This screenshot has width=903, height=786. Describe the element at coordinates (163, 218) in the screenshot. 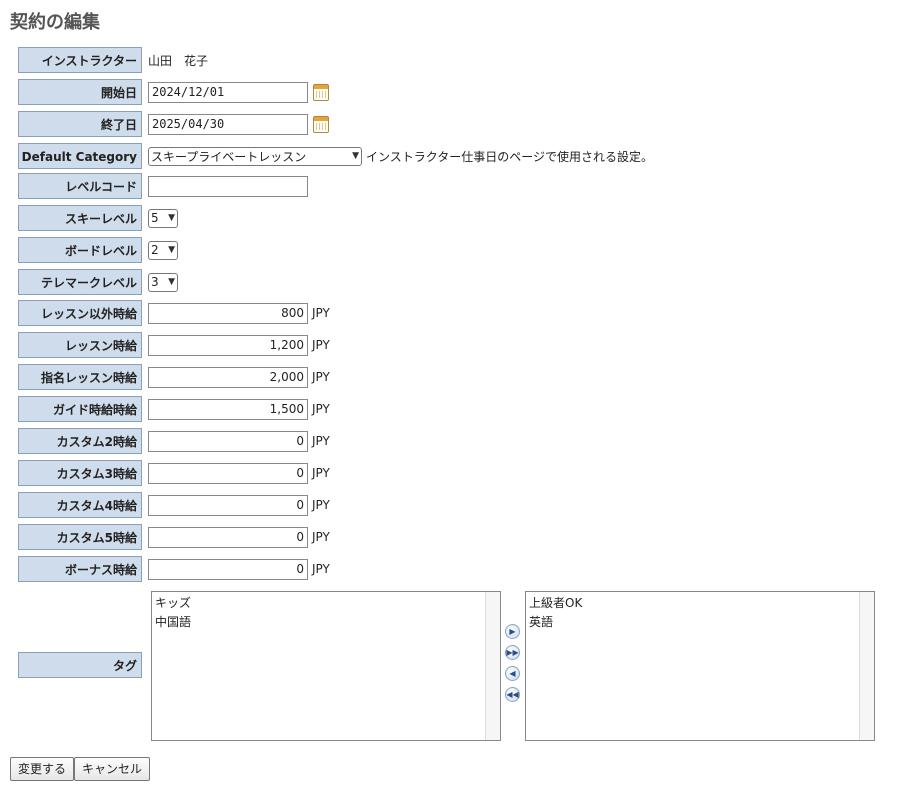

I see `ski-level-select: 5 ▼` at that location.